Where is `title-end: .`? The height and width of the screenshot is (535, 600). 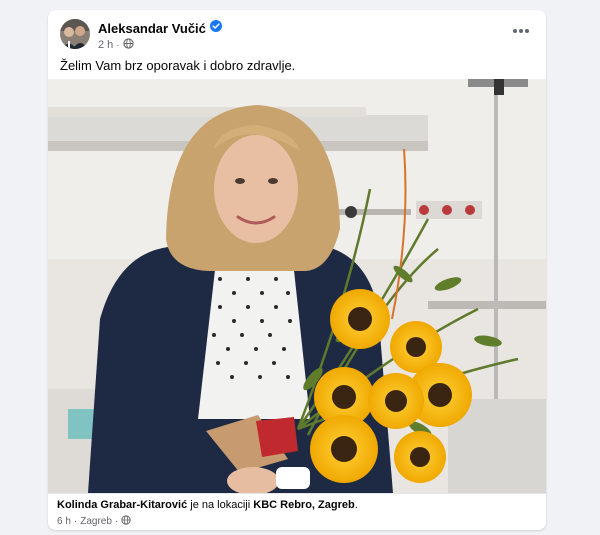 title-end: . is located at coordinates (356, 505).